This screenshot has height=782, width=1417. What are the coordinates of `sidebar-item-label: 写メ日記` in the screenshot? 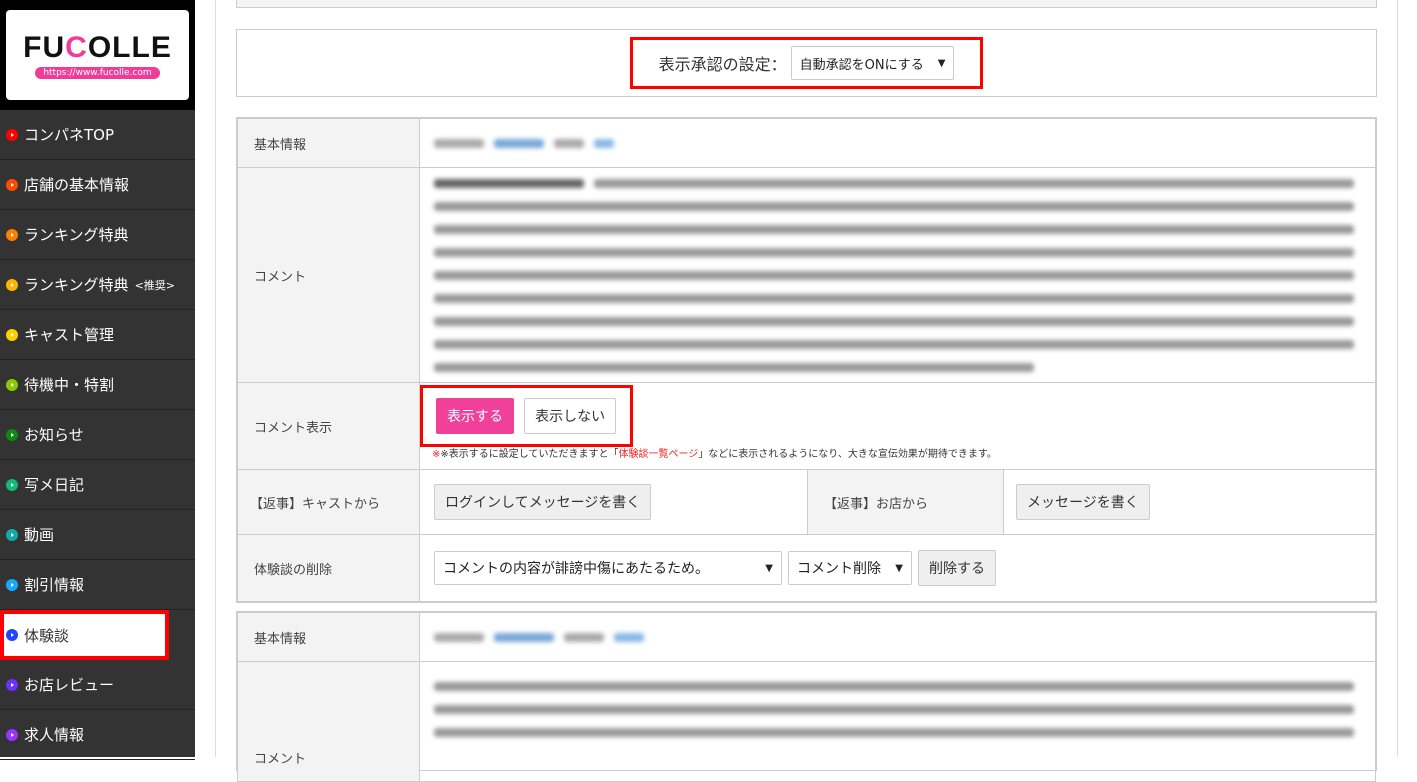 It's located at (54, 485).